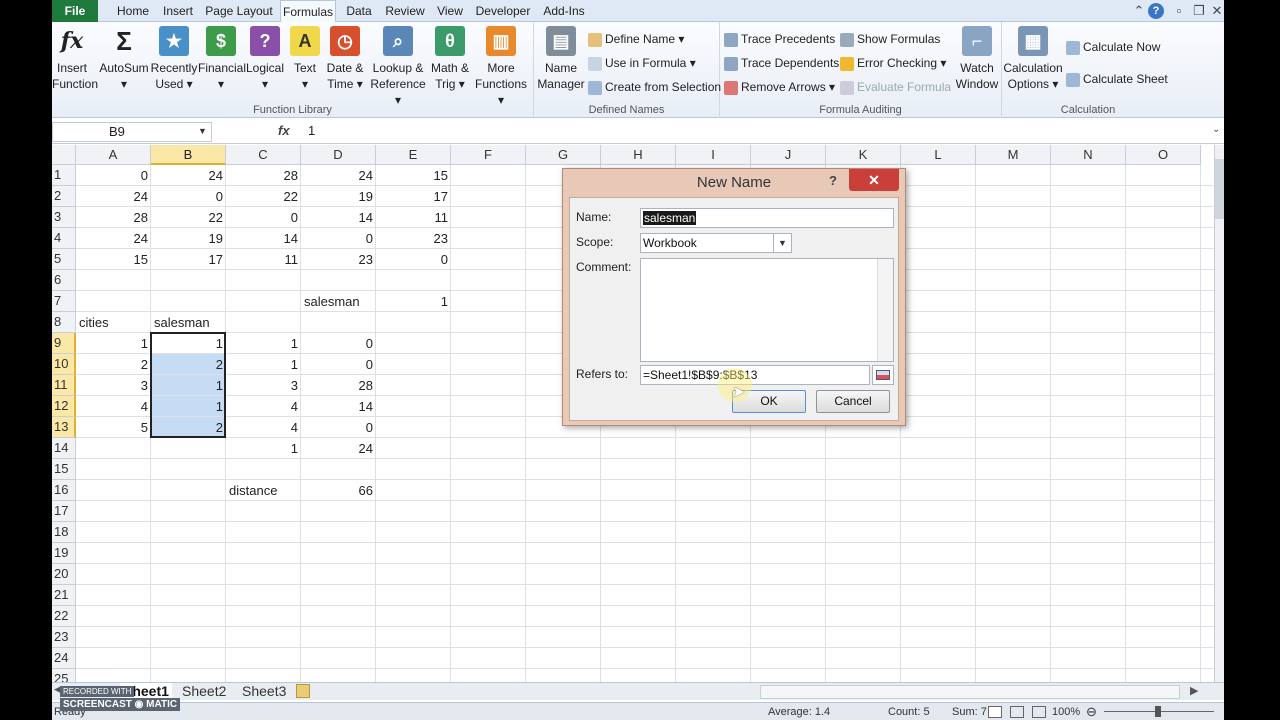 The width and height of the screenshot is (1280, 720). What do you see at coordinates (226, 322) in the screenshot?
I see `cell-b8: salesman` at bounding box center [226, 322].